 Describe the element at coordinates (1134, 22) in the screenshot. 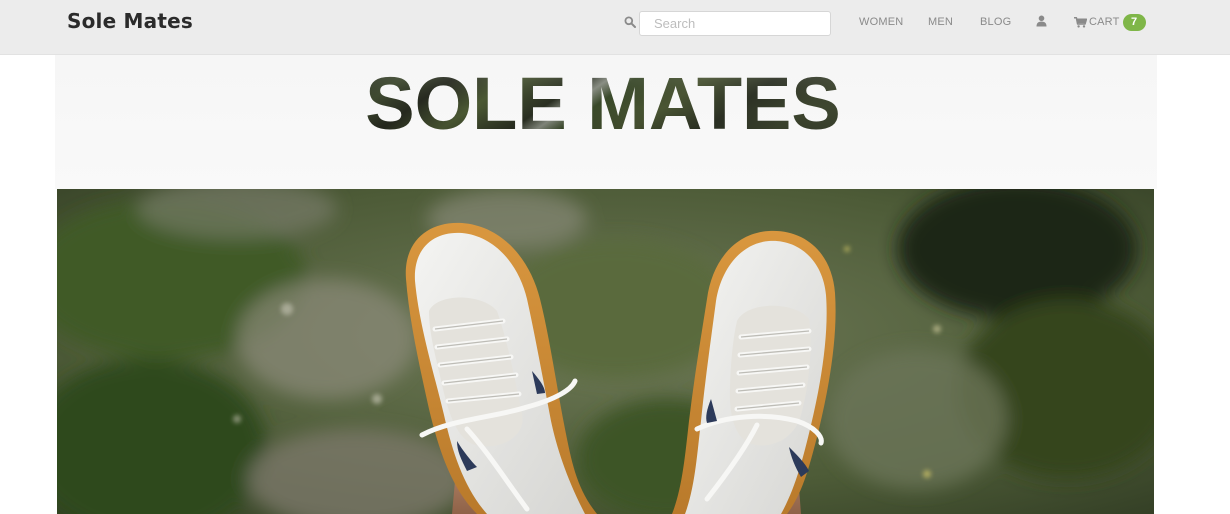

I see `cart-count-badge: 7` at that location.